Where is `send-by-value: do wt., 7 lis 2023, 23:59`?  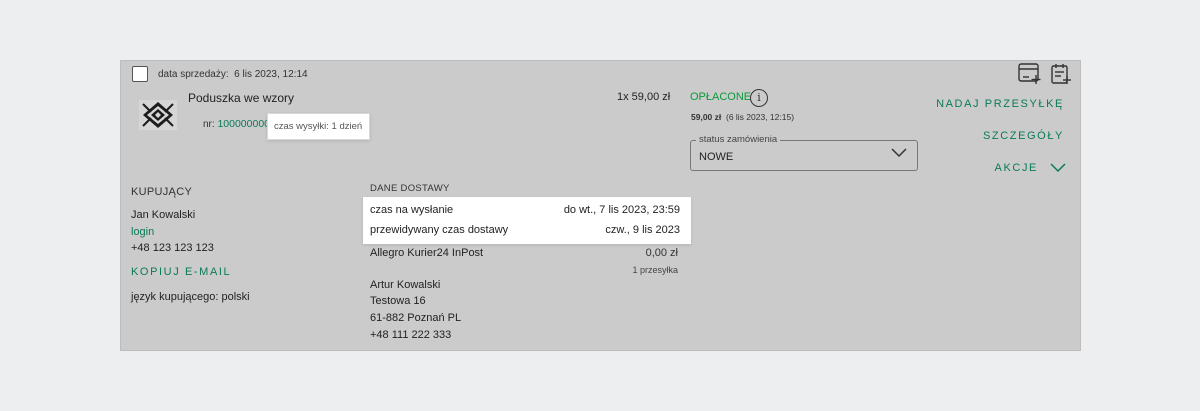
send-by-value: do wt., 7 lis 2023, 23:59 is located at coordinates (621, 210).